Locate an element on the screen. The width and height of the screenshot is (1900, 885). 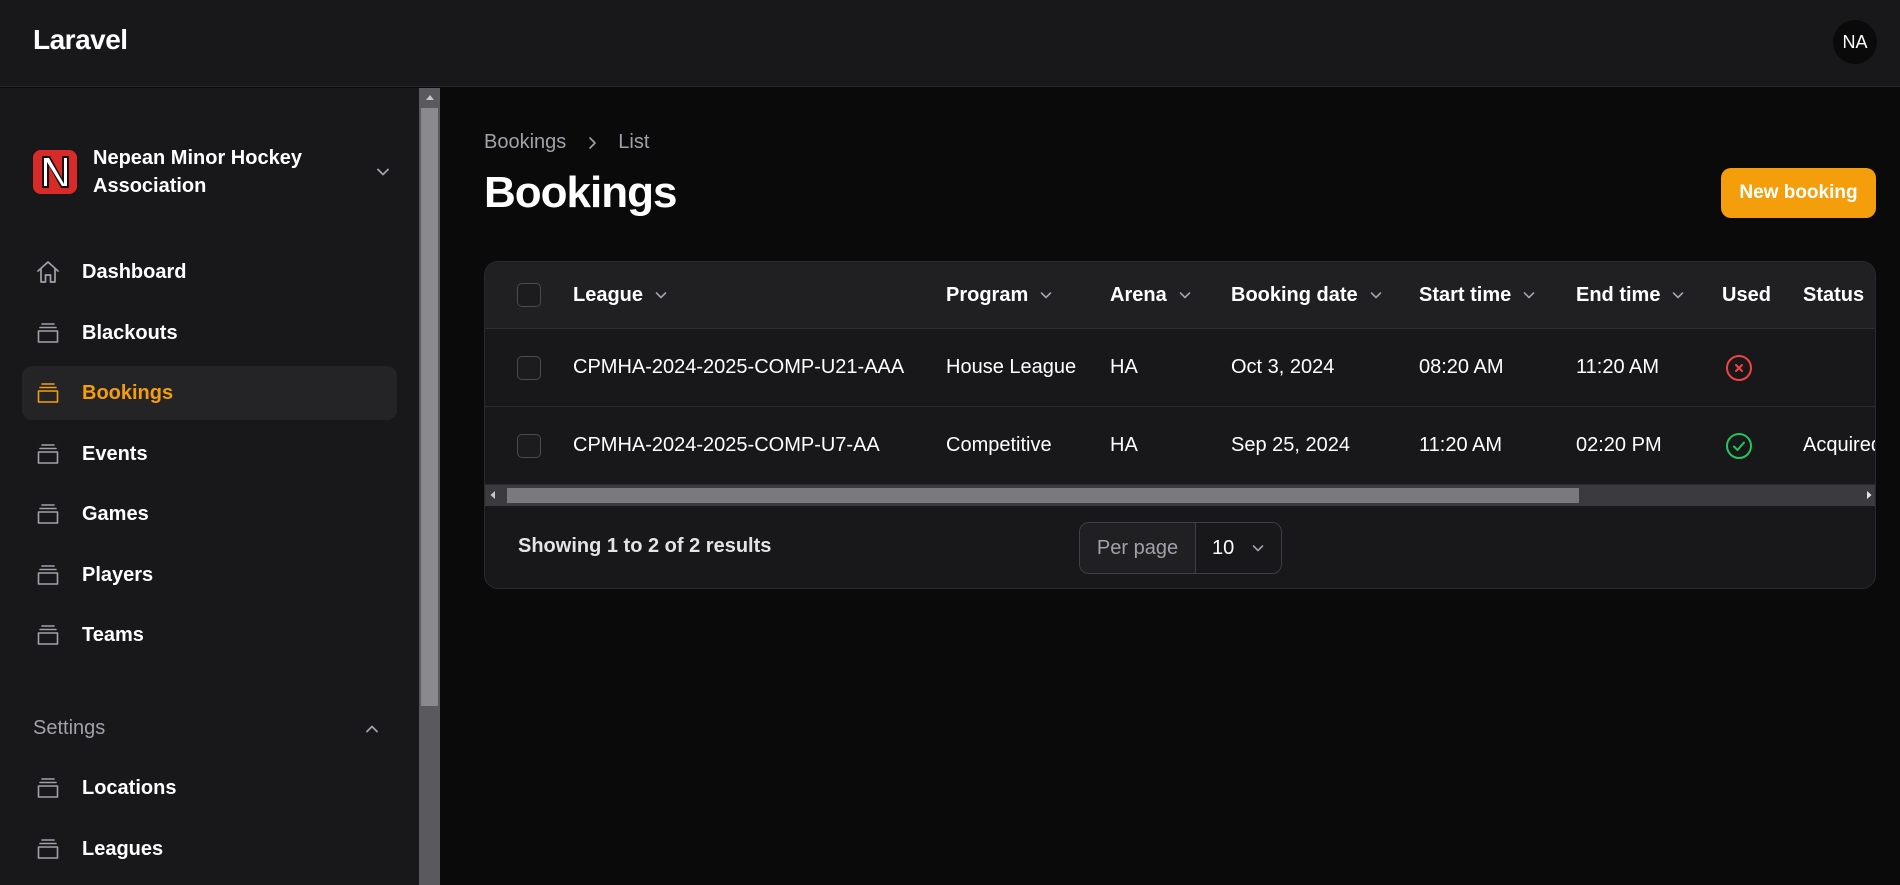
user-avatar: NA is located at coordinates (1855, 42).